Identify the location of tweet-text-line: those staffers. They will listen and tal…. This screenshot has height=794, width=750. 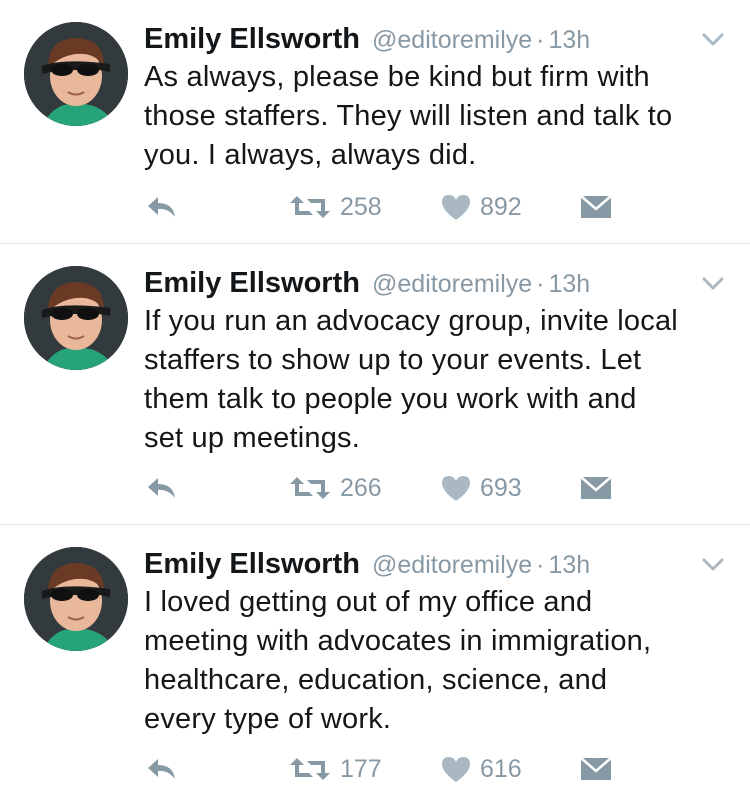
(408, 116).